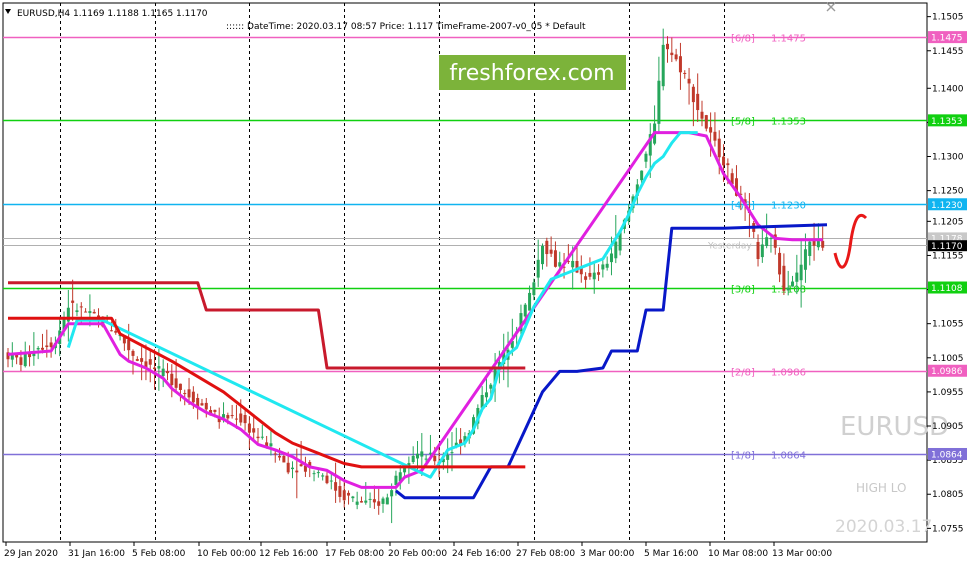 This screenshot has height=569, width=970. Describe the element at coordinates (112, 14) in the screenshot. I see `symbol-info: EURUSD,H4 1.1169 1.1188 1.1165 1.1170` at that location.